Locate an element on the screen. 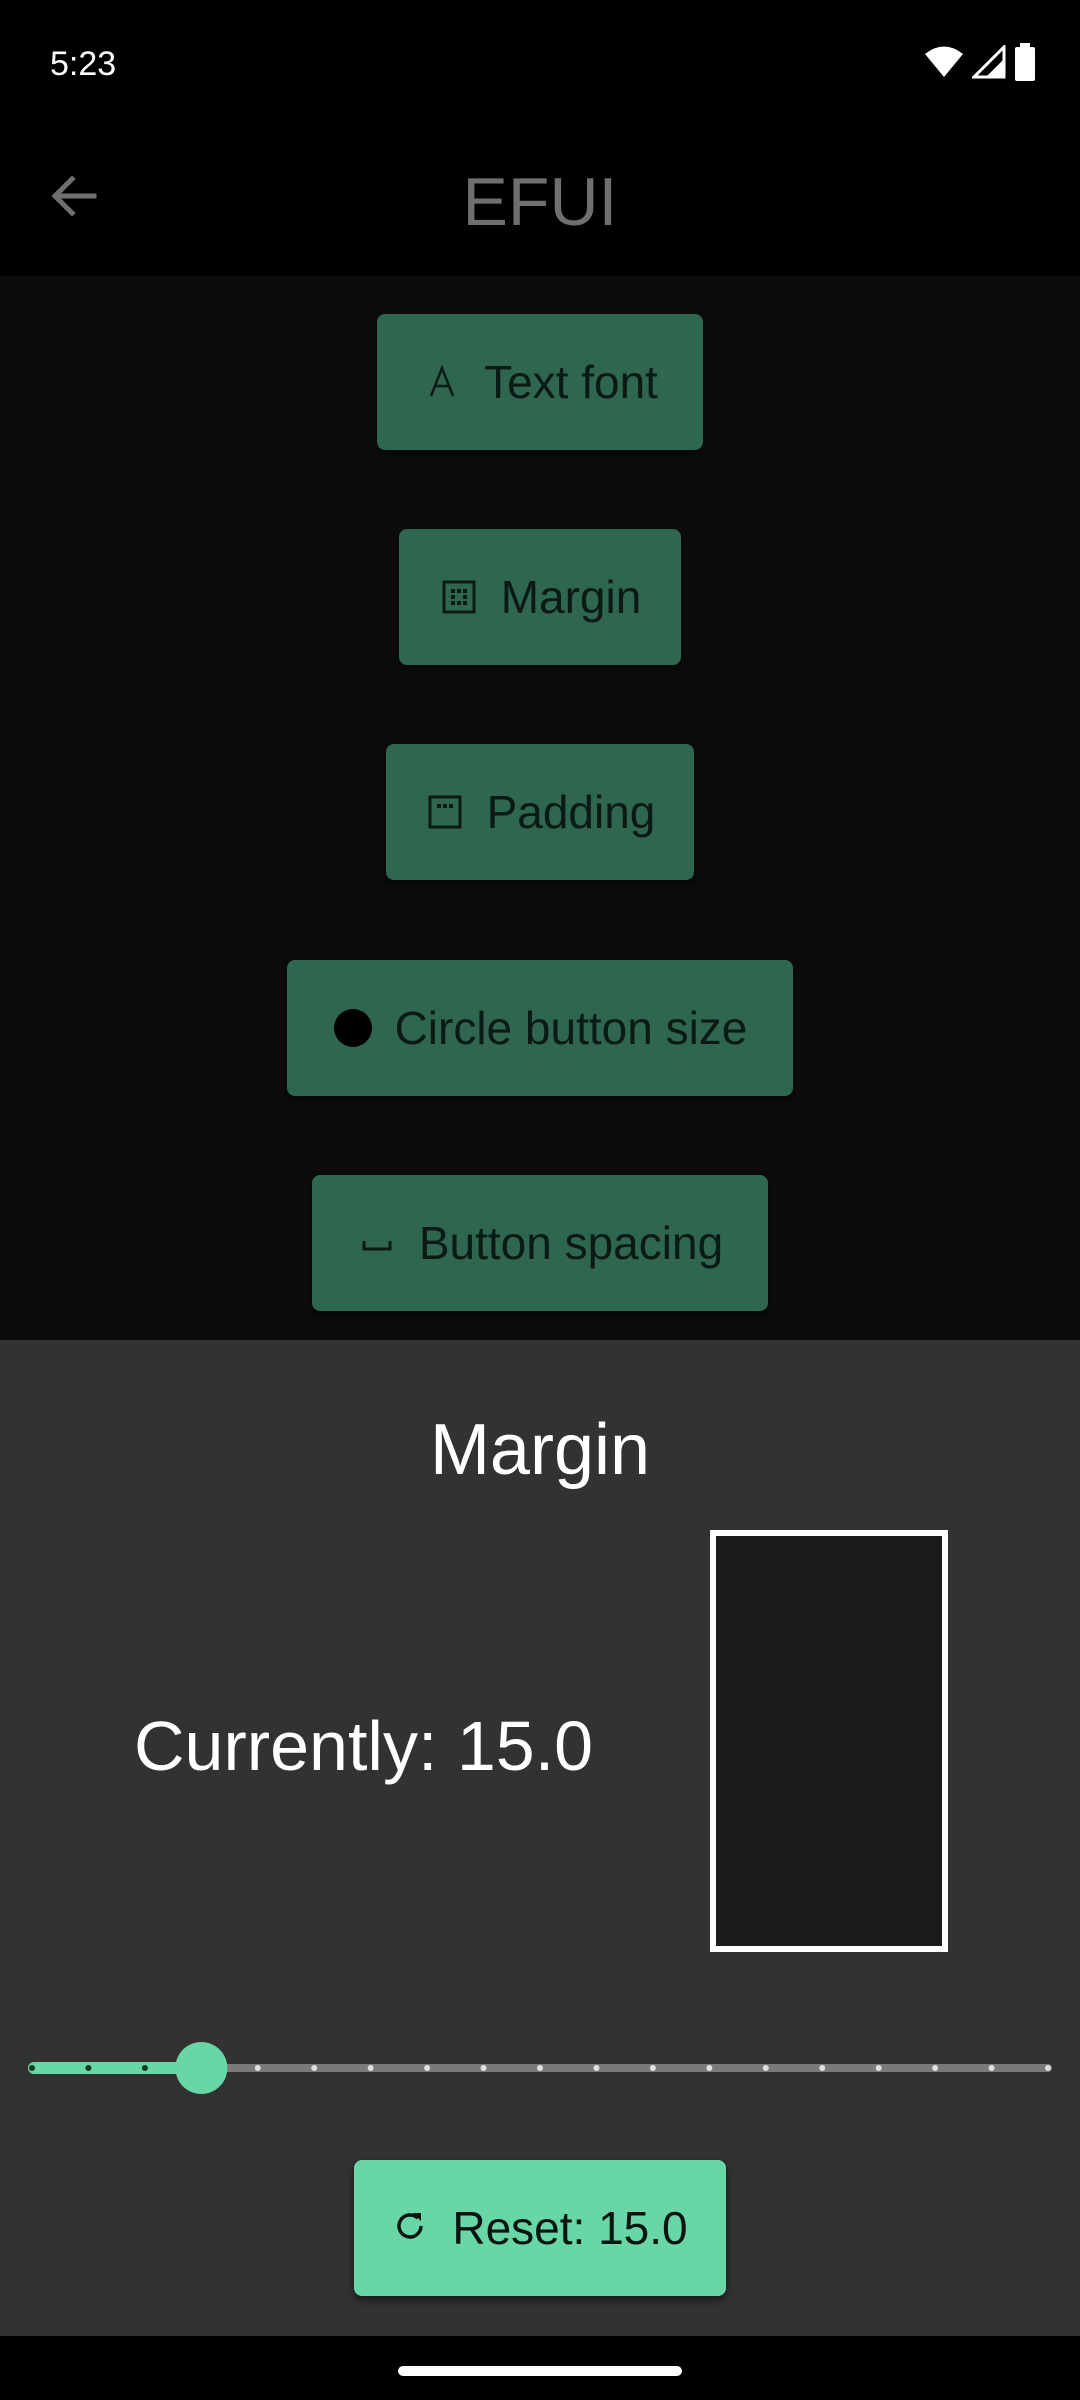 The height and width of the screenshot is (2400, 1080). wifi-icon is located at coordinates (944, 64).